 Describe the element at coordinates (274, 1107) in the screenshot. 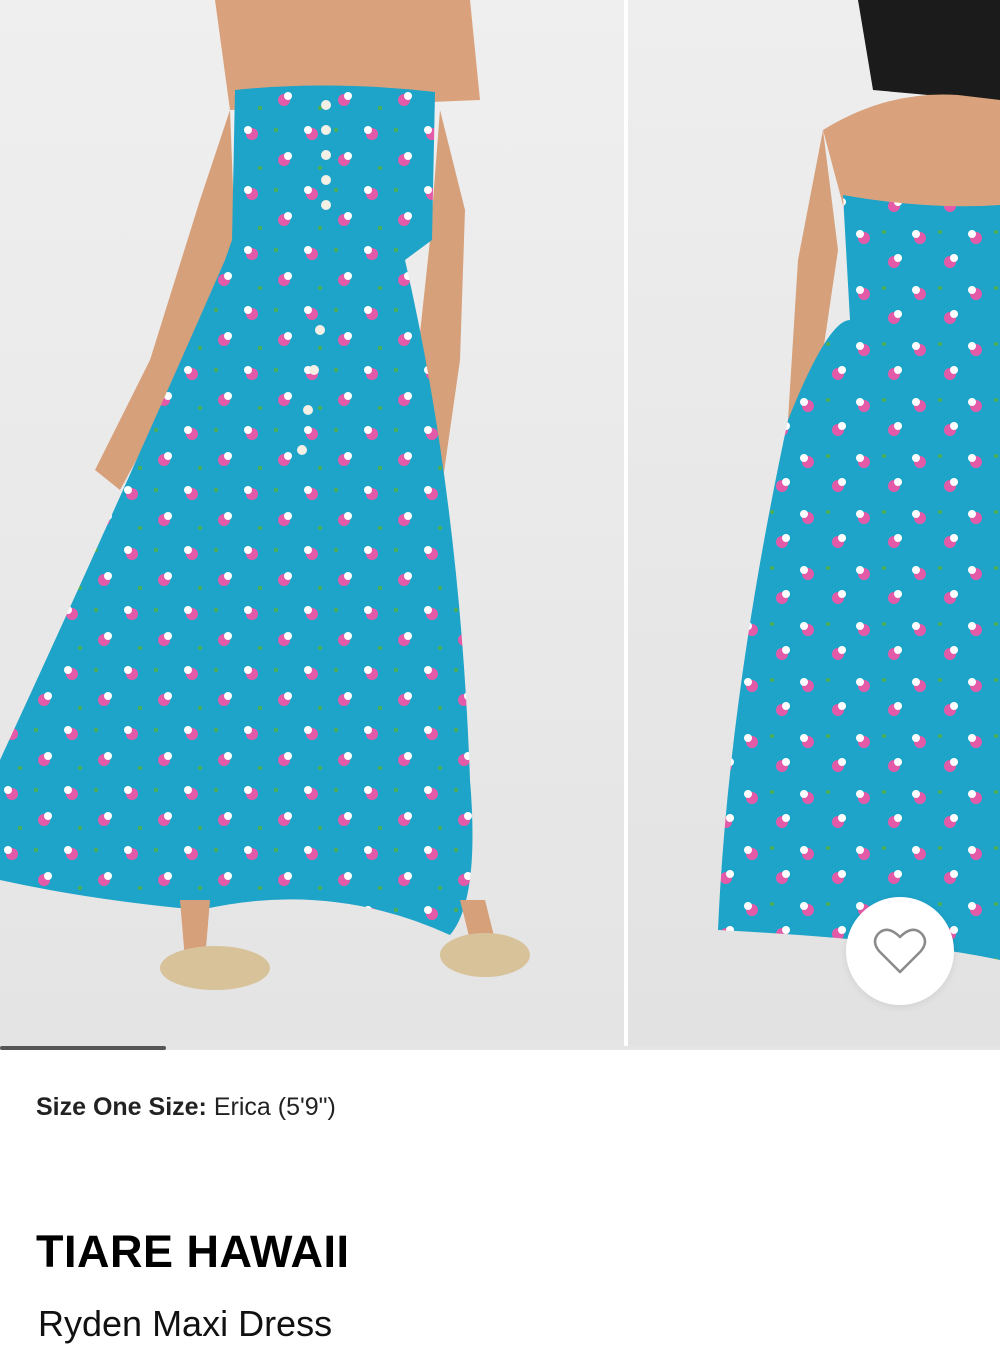

I see `model-name: Erica (5'9")` at that location.